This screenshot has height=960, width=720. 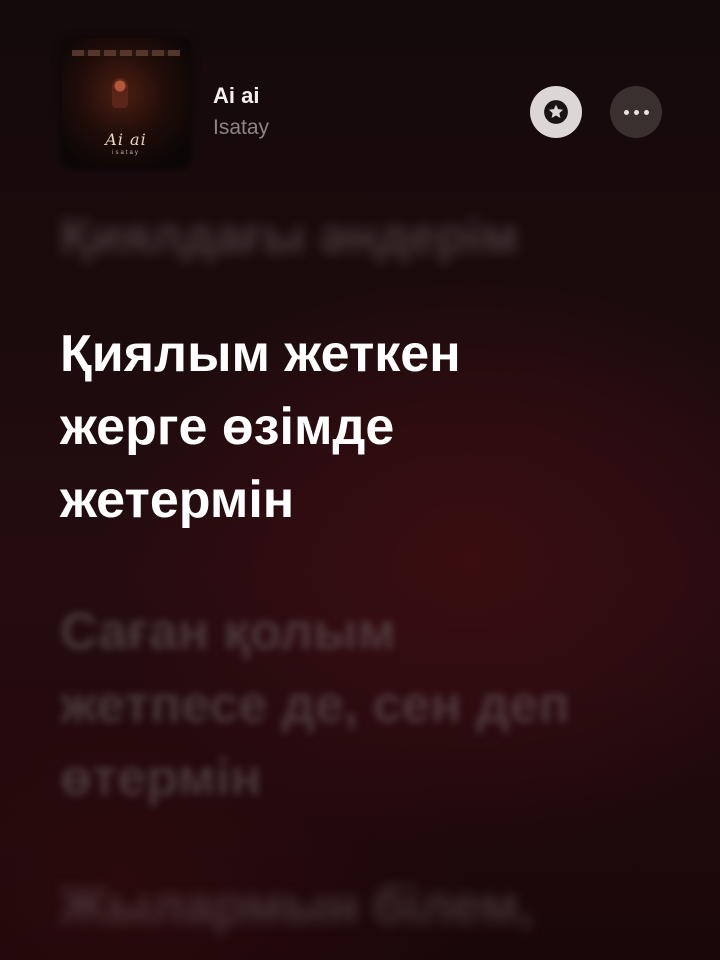 What do you see at coordinates (126, 139) in the screenshot?
I see `artwork-script-text: Ai ai` at bounding box center [126, 139].